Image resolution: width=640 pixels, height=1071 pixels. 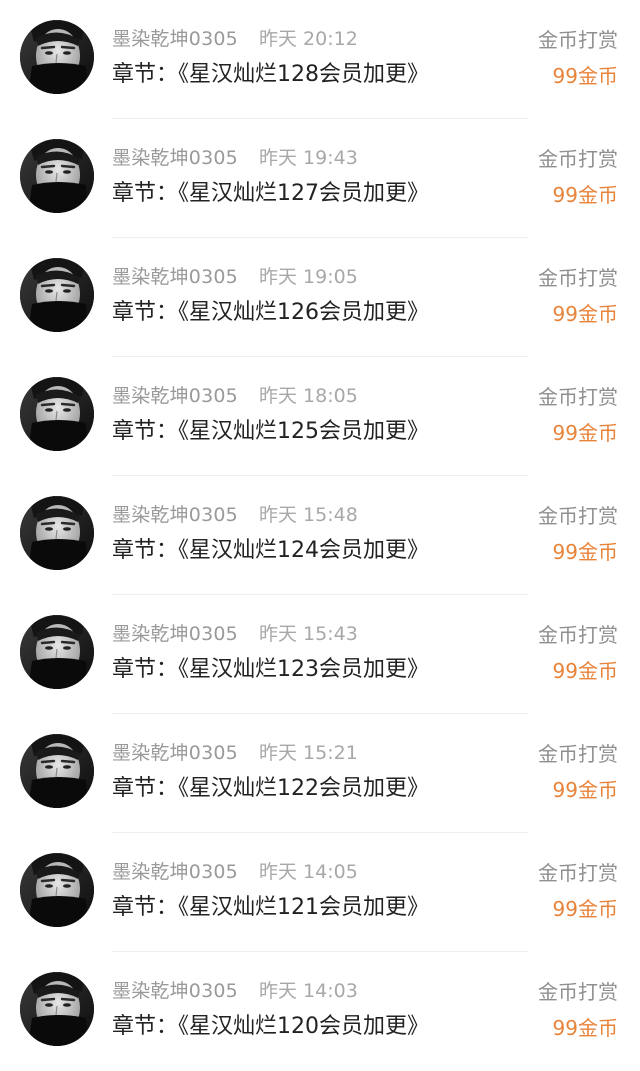 What do you see at coordinates (308, 515) in the screenshot?
I see `timestamp: 昨天 15:48` at bounding box center [308, 515].